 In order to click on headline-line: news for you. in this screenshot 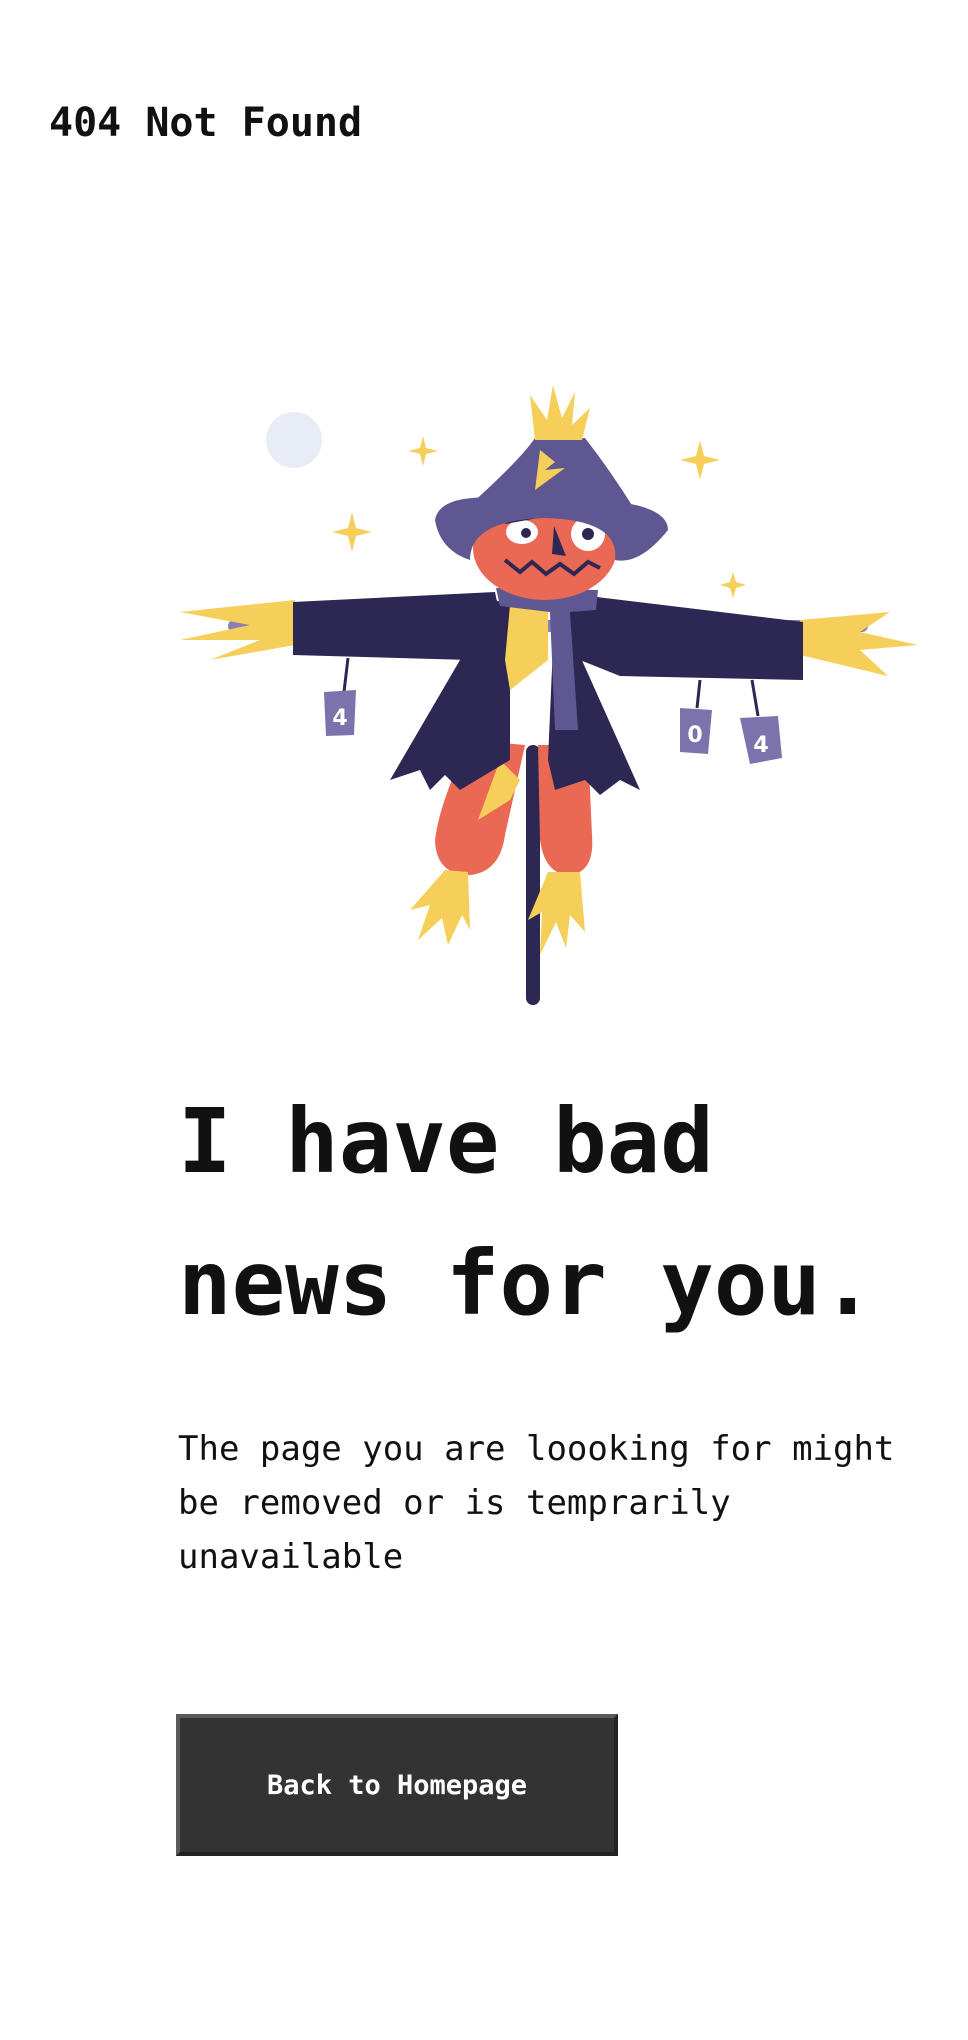, I will do `click(526, 1283)`.